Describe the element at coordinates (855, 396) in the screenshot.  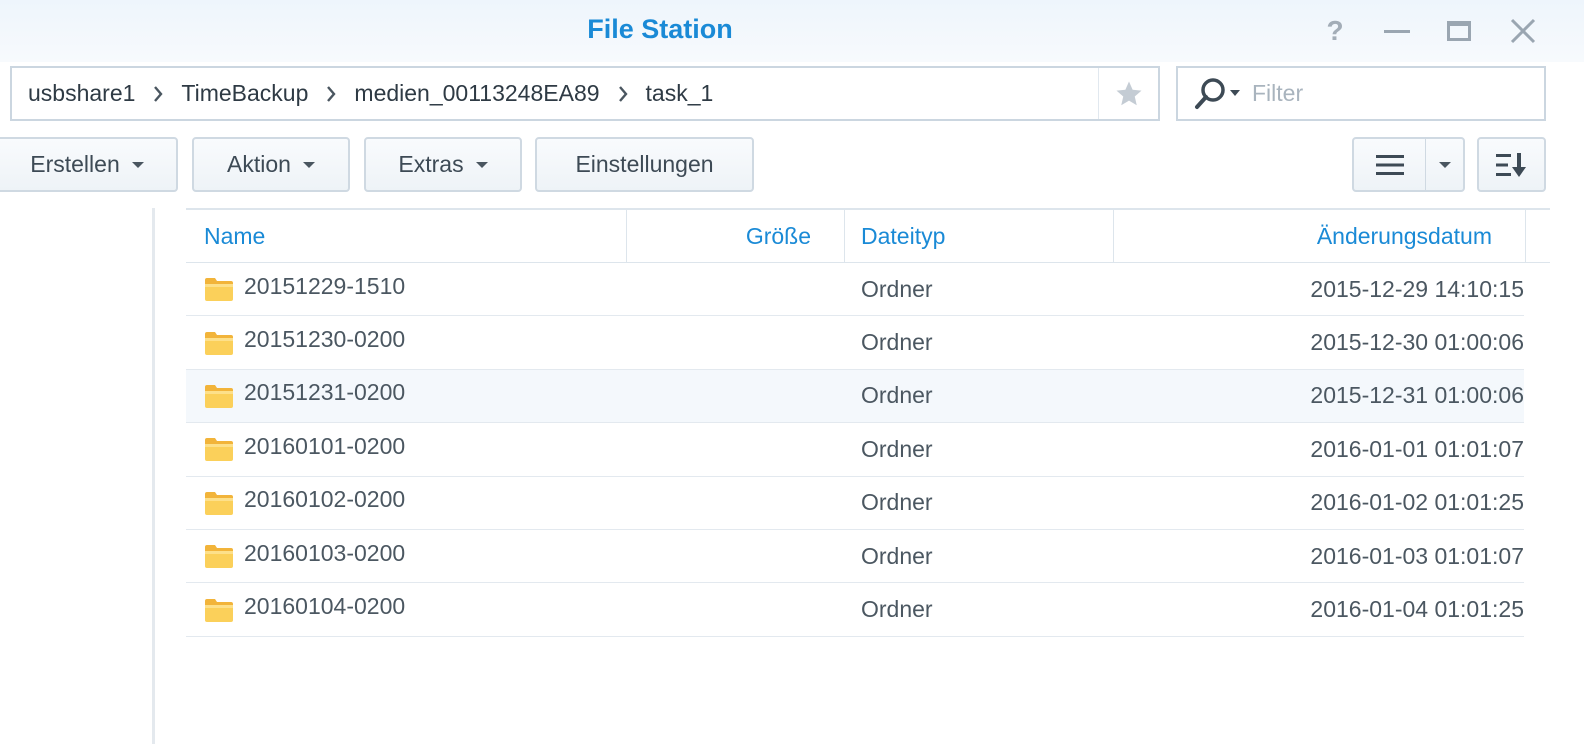
I see `table-row: 20151231-0200 Ordner 2015-12-31 01:00:06` at that location.